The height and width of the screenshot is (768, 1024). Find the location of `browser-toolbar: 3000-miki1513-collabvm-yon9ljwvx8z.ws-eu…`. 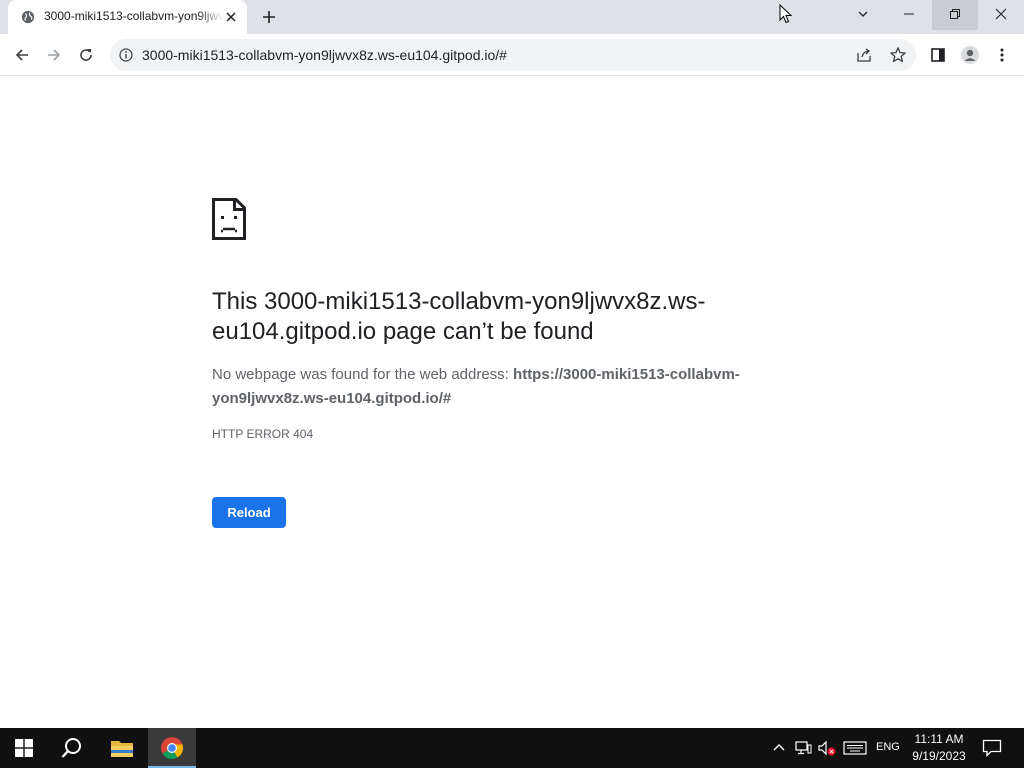

browser-toolbar: 3000-miki1513-collabvm-yon9ljwvx8z.ws-eu… is located at coordinates (512, 55).